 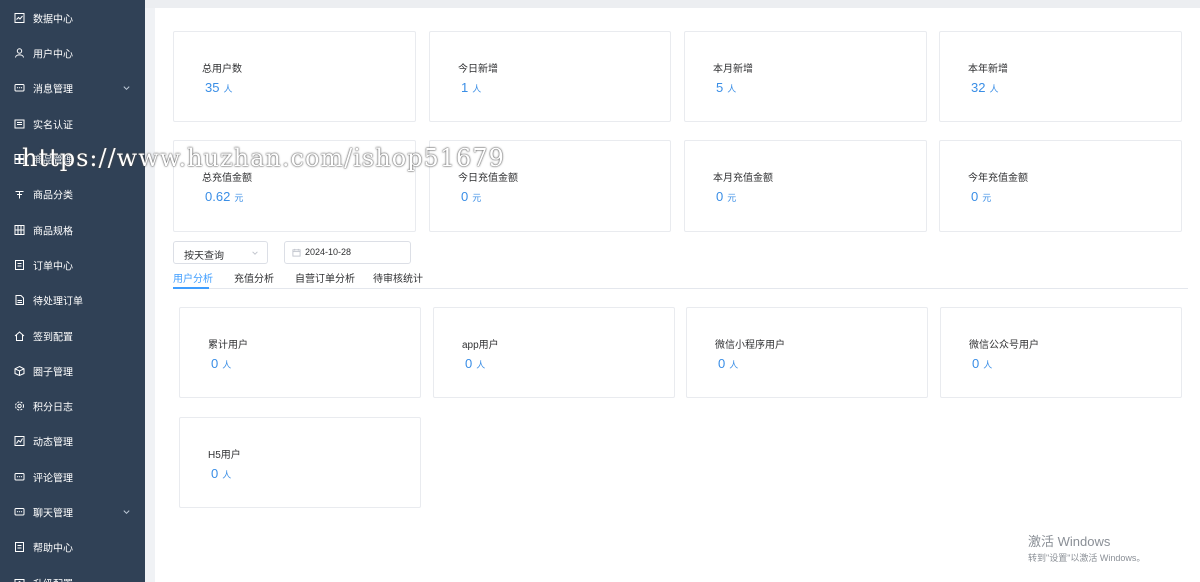 I want to click on sidebar-item: 待处理订单, so click(x=72, y=299).